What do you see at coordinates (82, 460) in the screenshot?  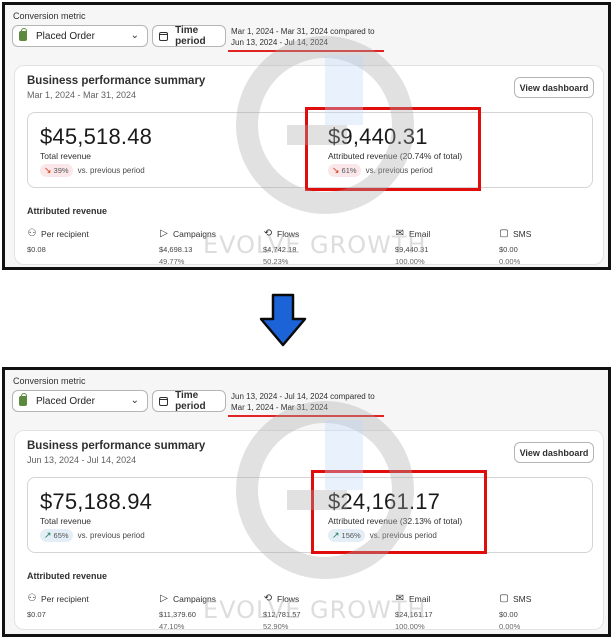 I see `summary-date: Jun 13, 2024 - Jul 14, 2024` at bounding box center [82, 460].